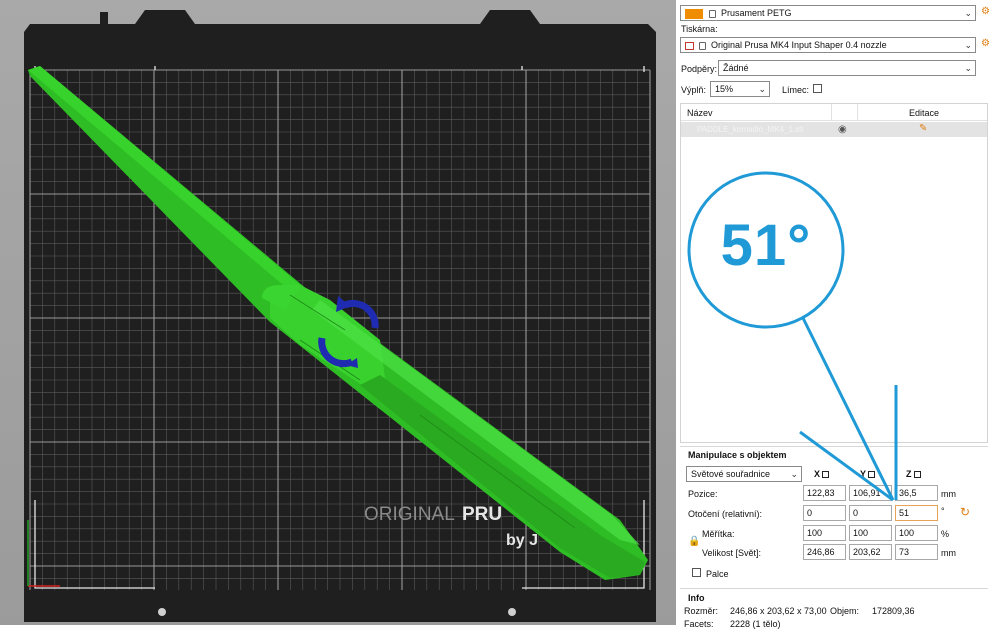  Describe the element at coordinates (696, 572) in the screenshot. I see `inches-checkbox` at that location.